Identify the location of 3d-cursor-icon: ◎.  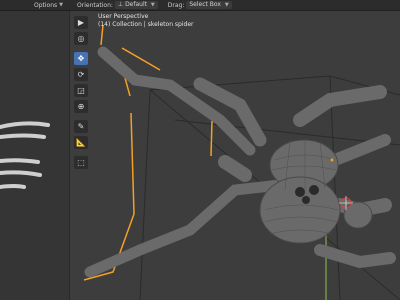
(81, 38).